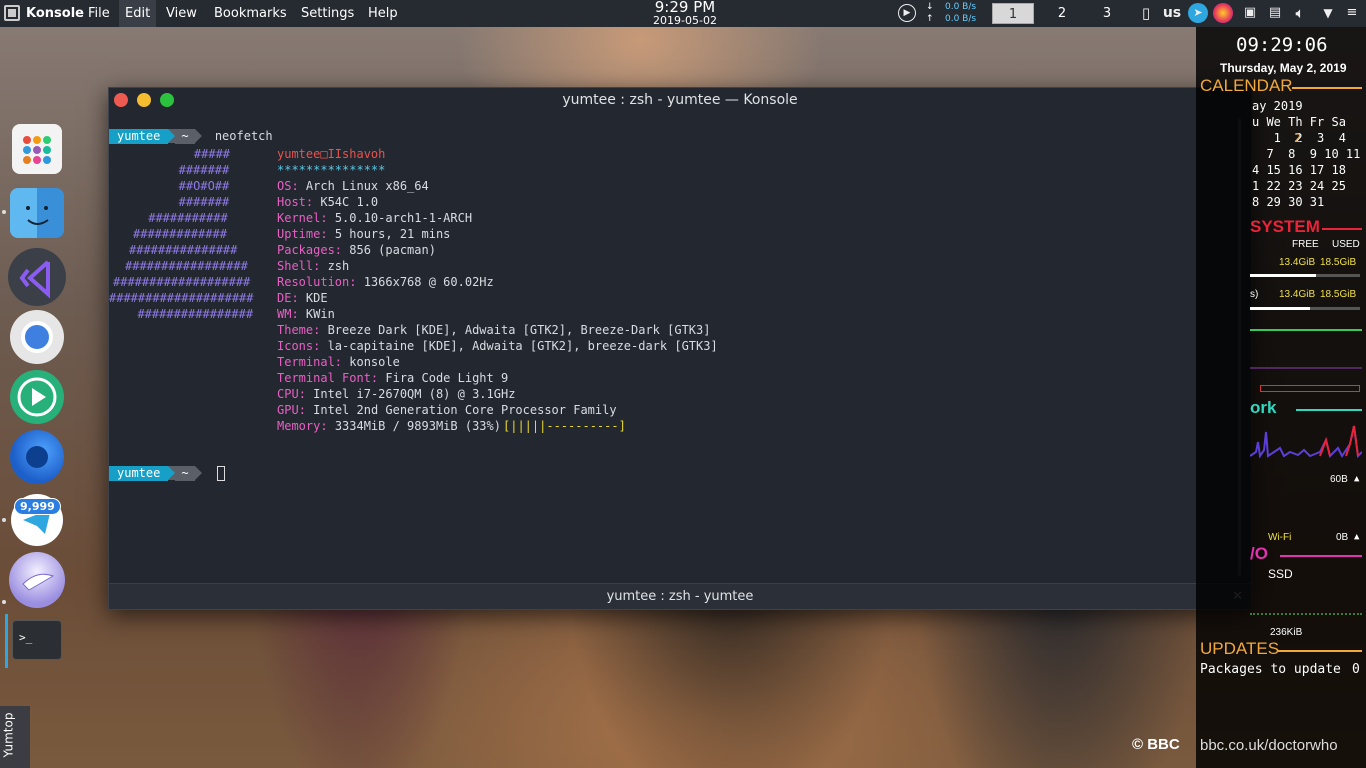 Image resolution: width=1366 pixels, height=768 pixels. Describe the element at coordinates (37, 149) in the screenshot. I see `app-launcher-icon` at that location.